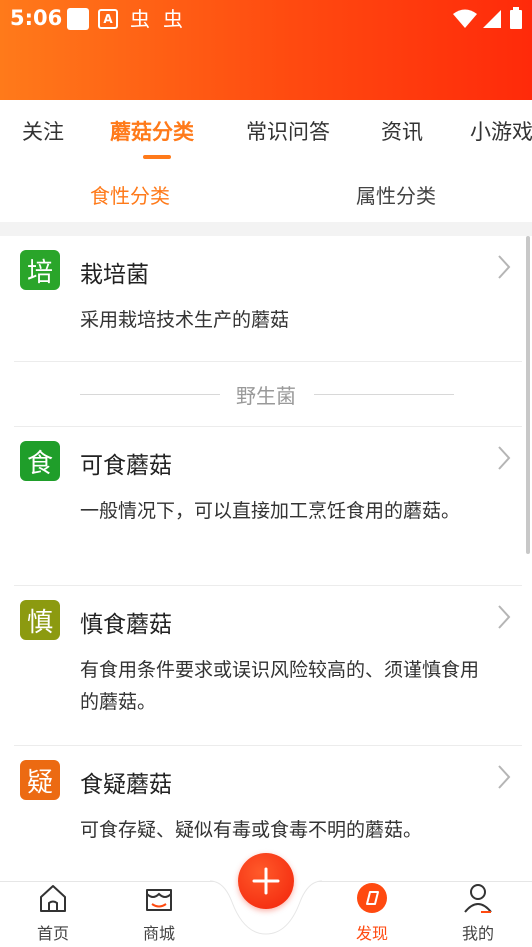  Describe the element at coordinates (478, 914) in the screenshot. I see `nav-profile: 我的` at that location.